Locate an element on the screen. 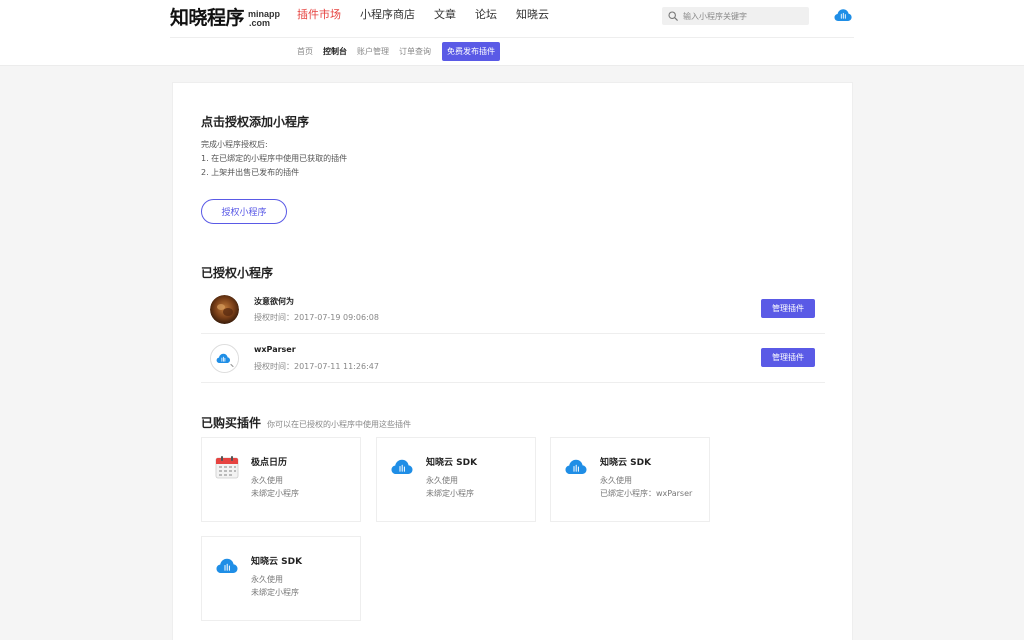 The width and height of the screenshot is (1024, 640). main-nav: 插件市场 小程序商店 文章 论坛 知晓云 is located at coordinates (432, 15).